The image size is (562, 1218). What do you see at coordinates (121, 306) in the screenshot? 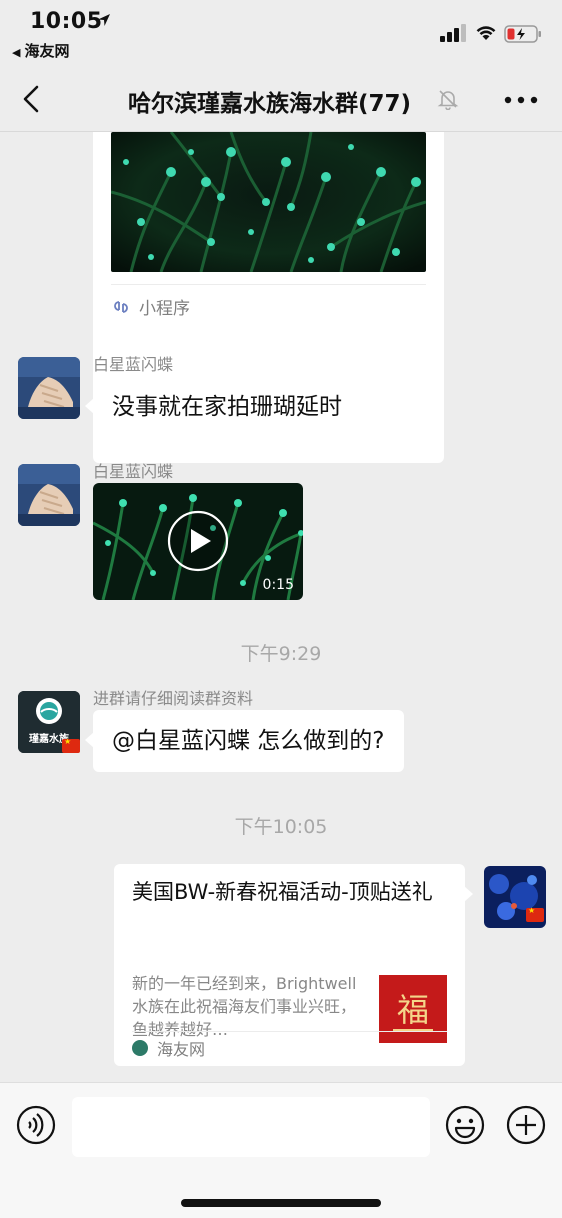
I see `mini-program-icon` at bounding box center [121, 306].